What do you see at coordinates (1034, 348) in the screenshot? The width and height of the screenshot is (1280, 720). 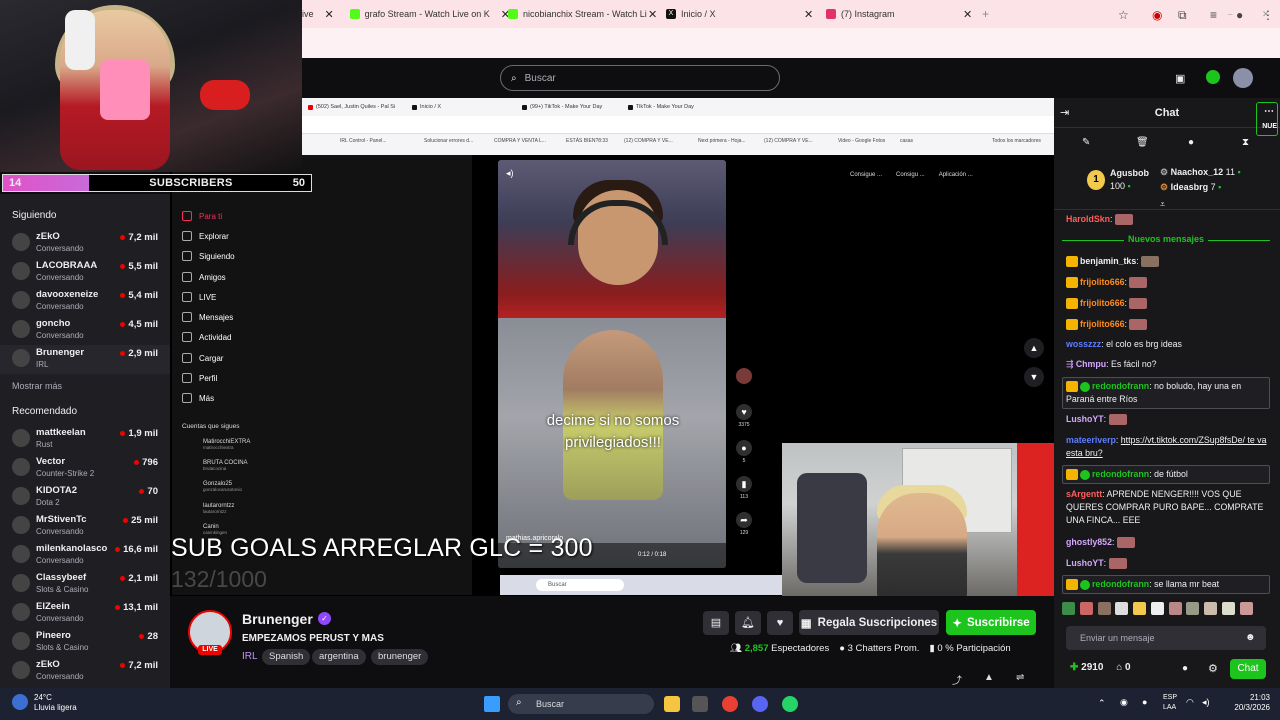 I see `chevron-up-icon: ▲` at bounding box center [1034, 348].